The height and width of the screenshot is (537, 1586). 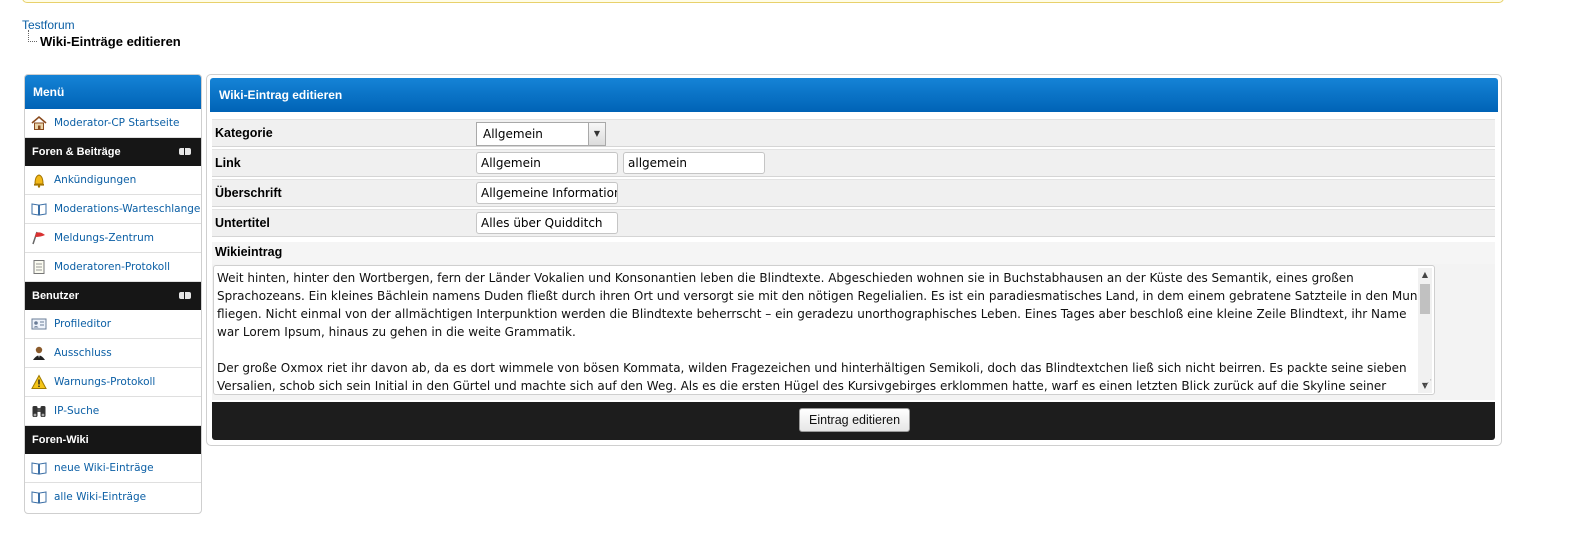 I want to click on panel-title: Wiki-Eintrag editieren, so click(x=854, y=95).